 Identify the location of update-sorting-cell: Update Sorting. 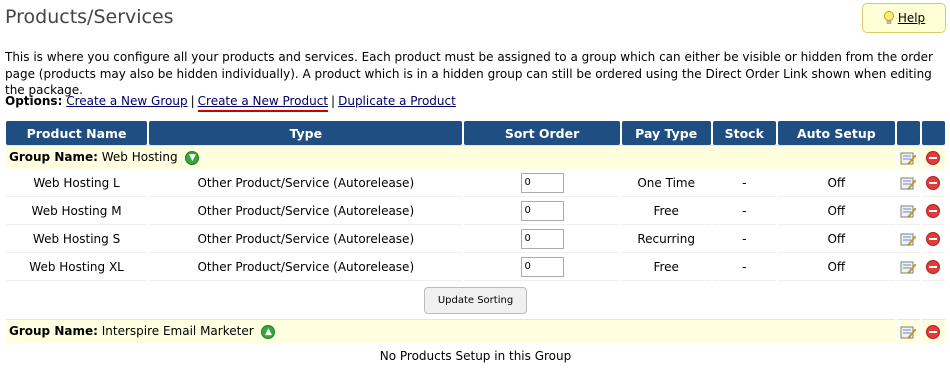
(475, 300).